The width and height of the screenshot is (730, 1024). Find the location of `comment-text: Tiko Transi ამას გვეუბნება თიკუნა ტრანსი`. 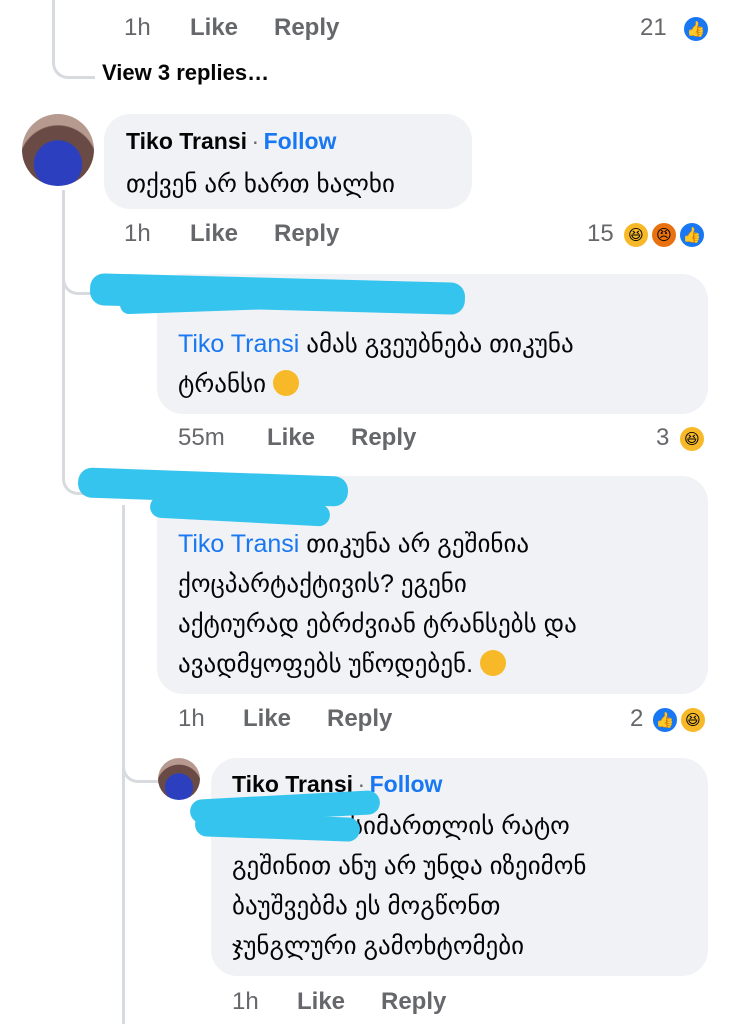

comment-text: Tiko Transi ამას გვეუბნება თიკუნა ტრანსი is located at coordinates (376, 364).